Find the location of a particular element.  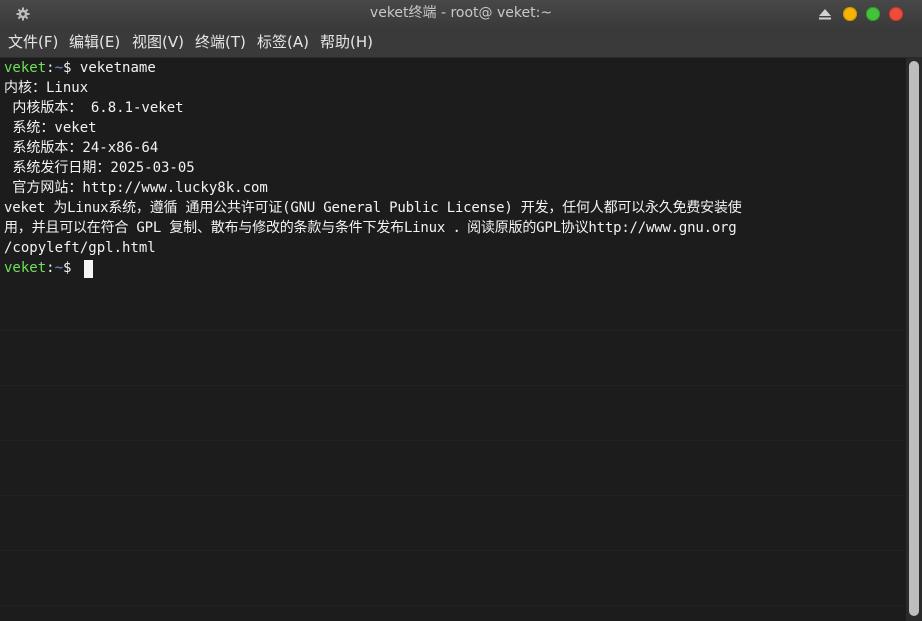

title-bar: veket终端 - root@ veket:~ is located at coordinates (461, 14).